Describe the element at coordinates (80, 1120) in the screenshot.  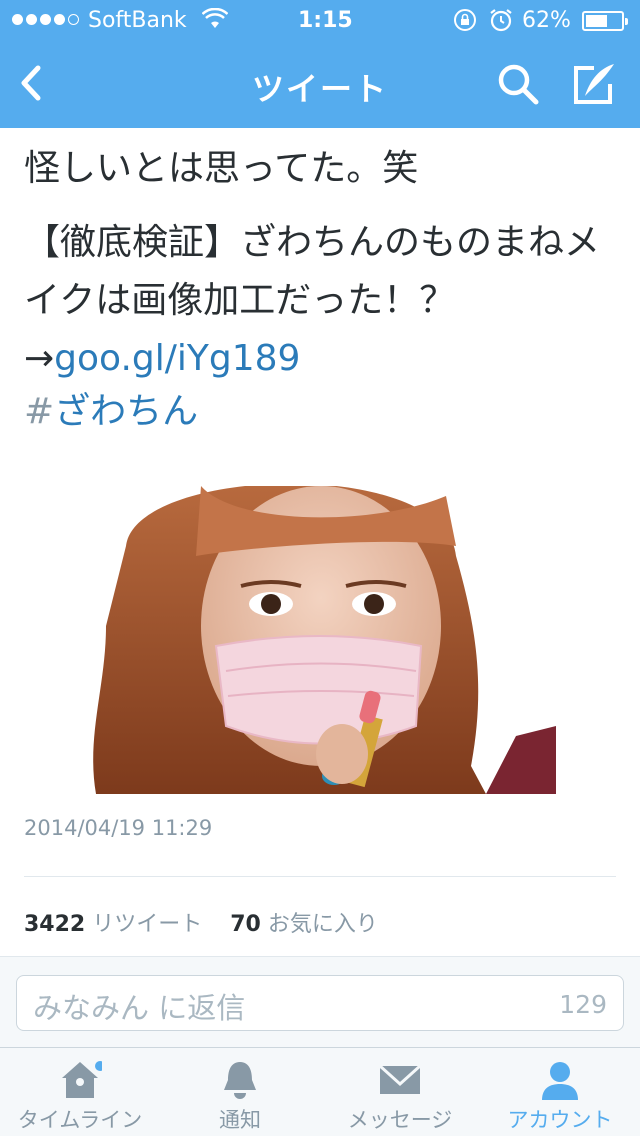
I see `tab-label: タイムライン` at that location.